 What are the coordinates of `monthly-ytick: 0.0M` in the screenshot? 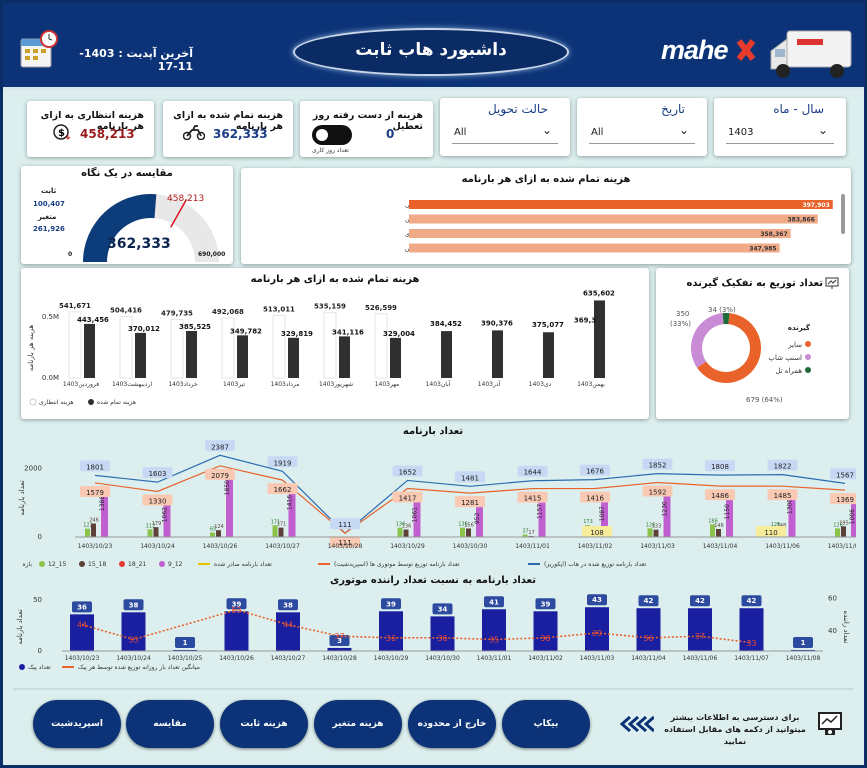 It's located at (50, 378).